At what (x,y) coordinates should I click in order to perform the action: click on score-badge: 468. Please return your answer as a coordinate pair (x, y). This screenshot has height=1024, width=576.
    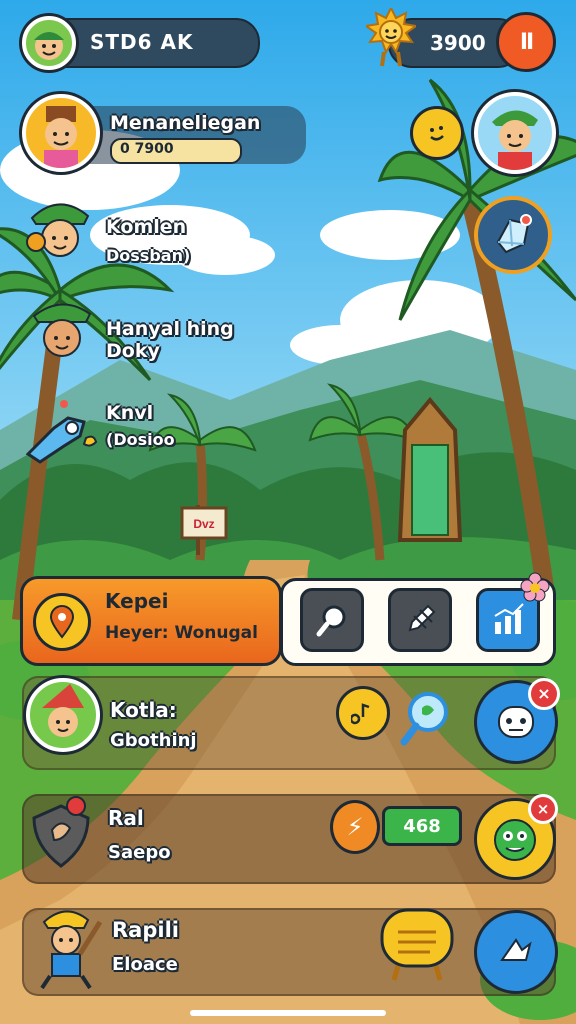
    Looking at the image, I should click on (422, 826).